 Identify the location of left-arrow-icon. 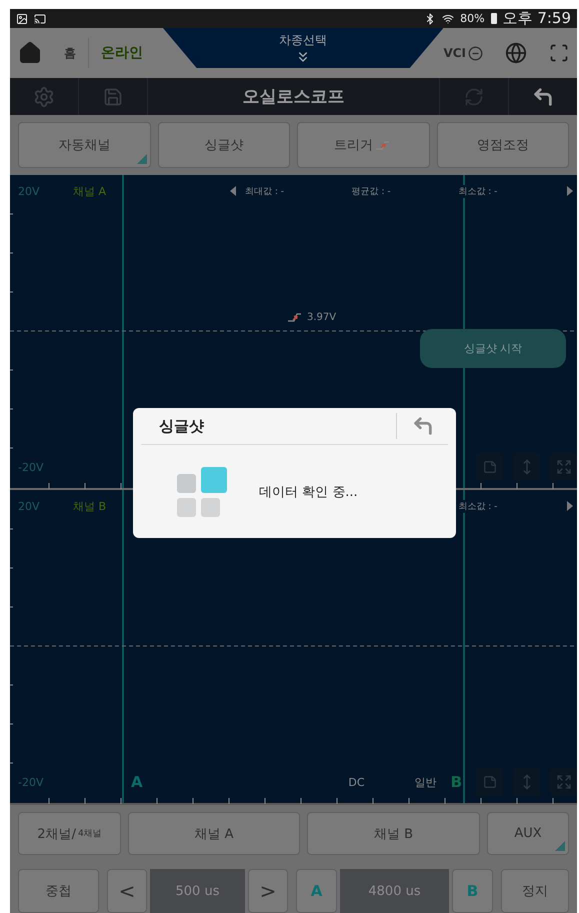
(233, 191).